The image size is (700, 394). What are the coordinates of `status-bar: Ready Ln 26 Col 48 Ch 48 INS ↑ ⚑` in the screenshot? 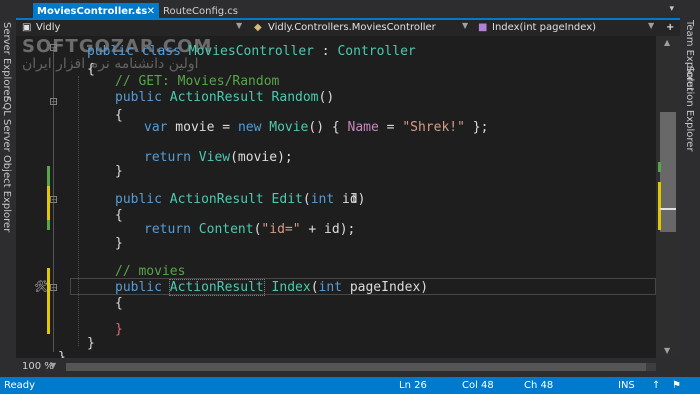 It's located at (350, 385).